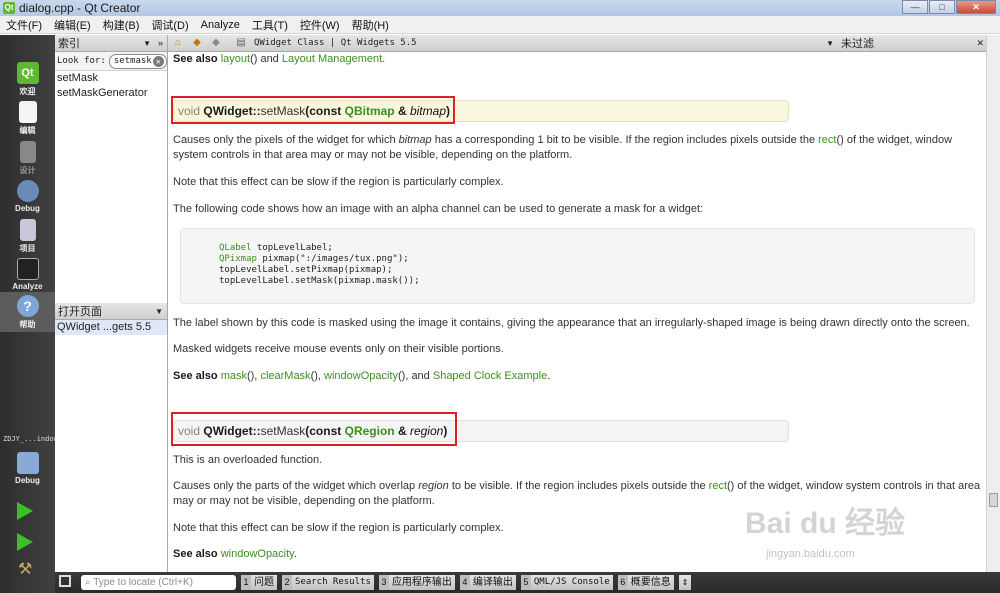 The width and height of the screenshot is (1000, 593). Describe the element at coordinates (332, 59) in the screenshot. I see `layout-management-link: Layout Management` at that location.